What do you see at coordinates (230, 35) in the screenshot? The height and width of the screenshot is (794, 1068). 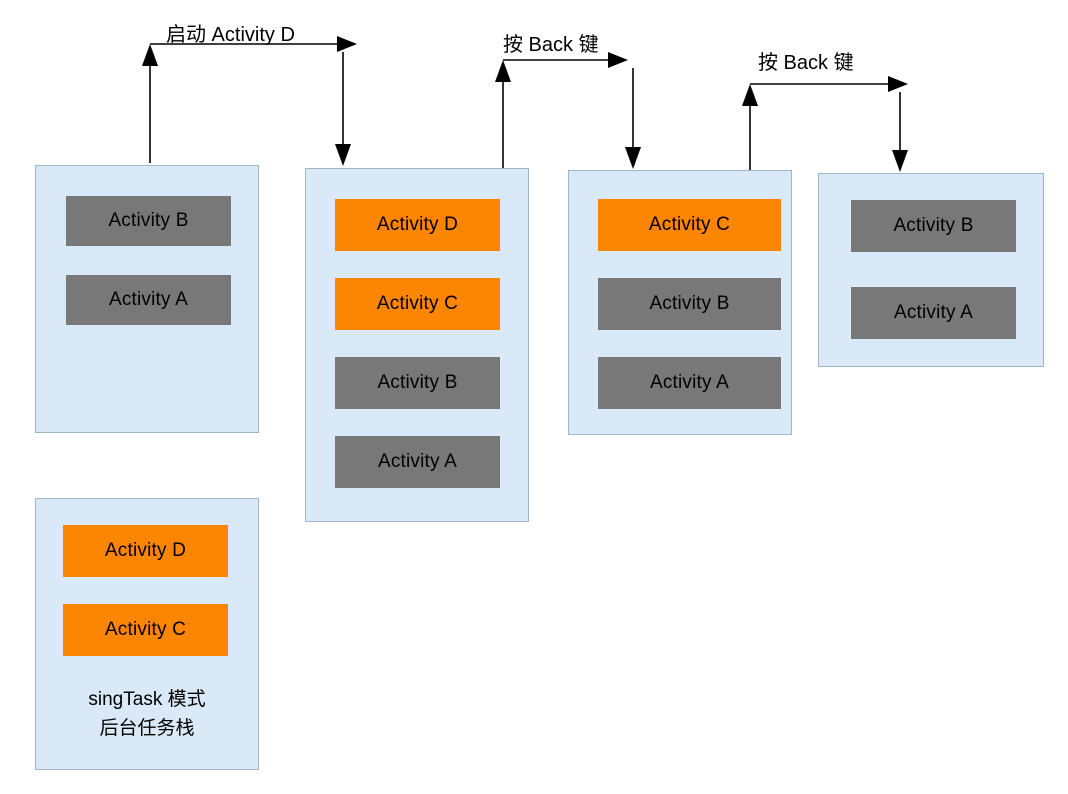 I see `launch-activity-d-label: 启动 Activity D` at bounding box center [230, 35].